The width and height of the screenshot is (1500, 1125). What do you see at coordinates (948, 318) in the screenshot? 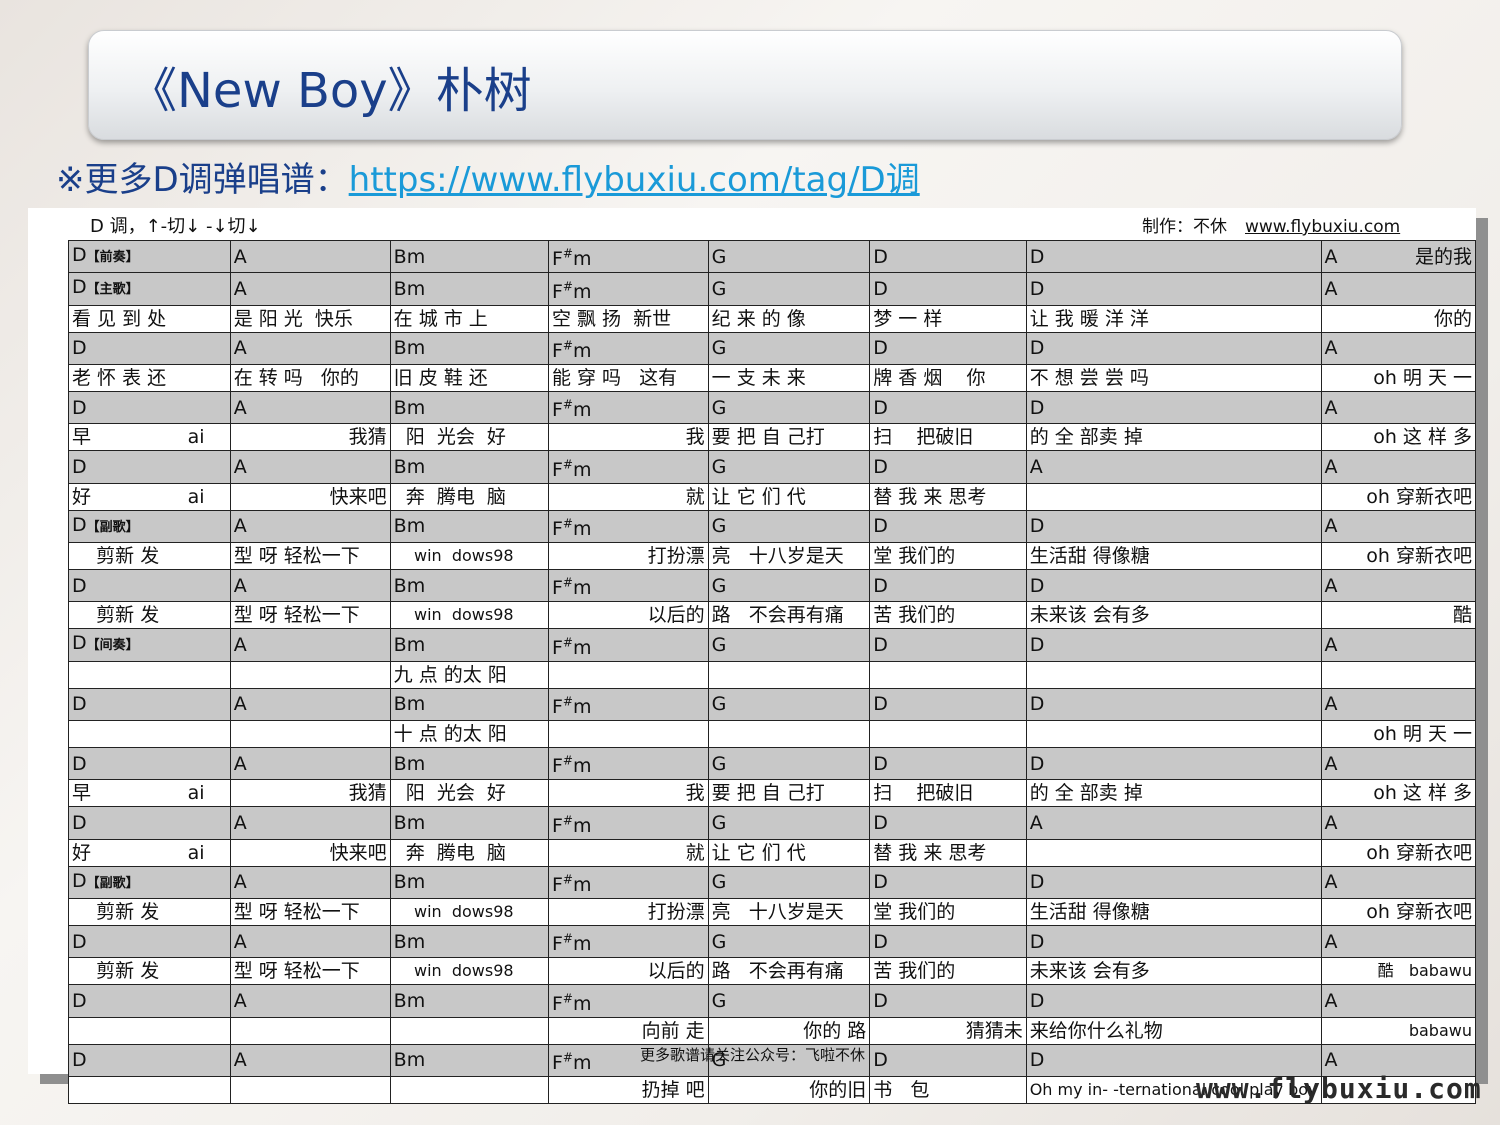
I see `lyric-cell: 梦 一 样` at bounding box center [948, 318].